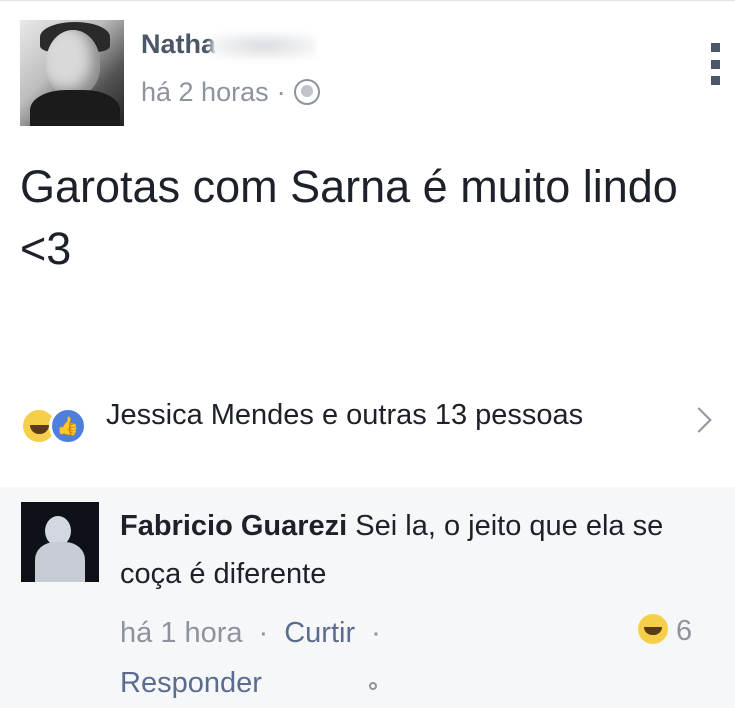 The width and height of the screenshot is (735, 708). Describe the element at coordinates (205, 92) in the screenshot. I see `post-timestamp: há 2 horas` at that location.